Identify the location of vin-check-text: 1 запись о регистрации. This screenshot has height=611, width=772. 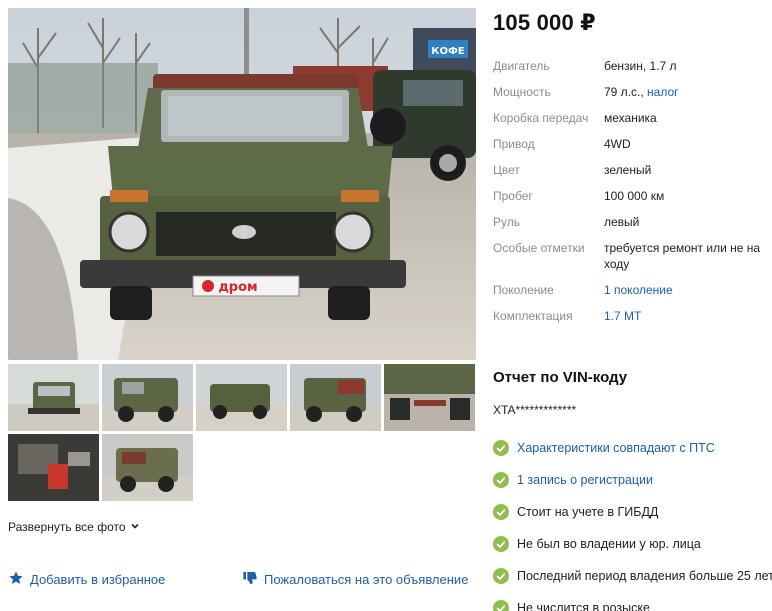
(585, 480).